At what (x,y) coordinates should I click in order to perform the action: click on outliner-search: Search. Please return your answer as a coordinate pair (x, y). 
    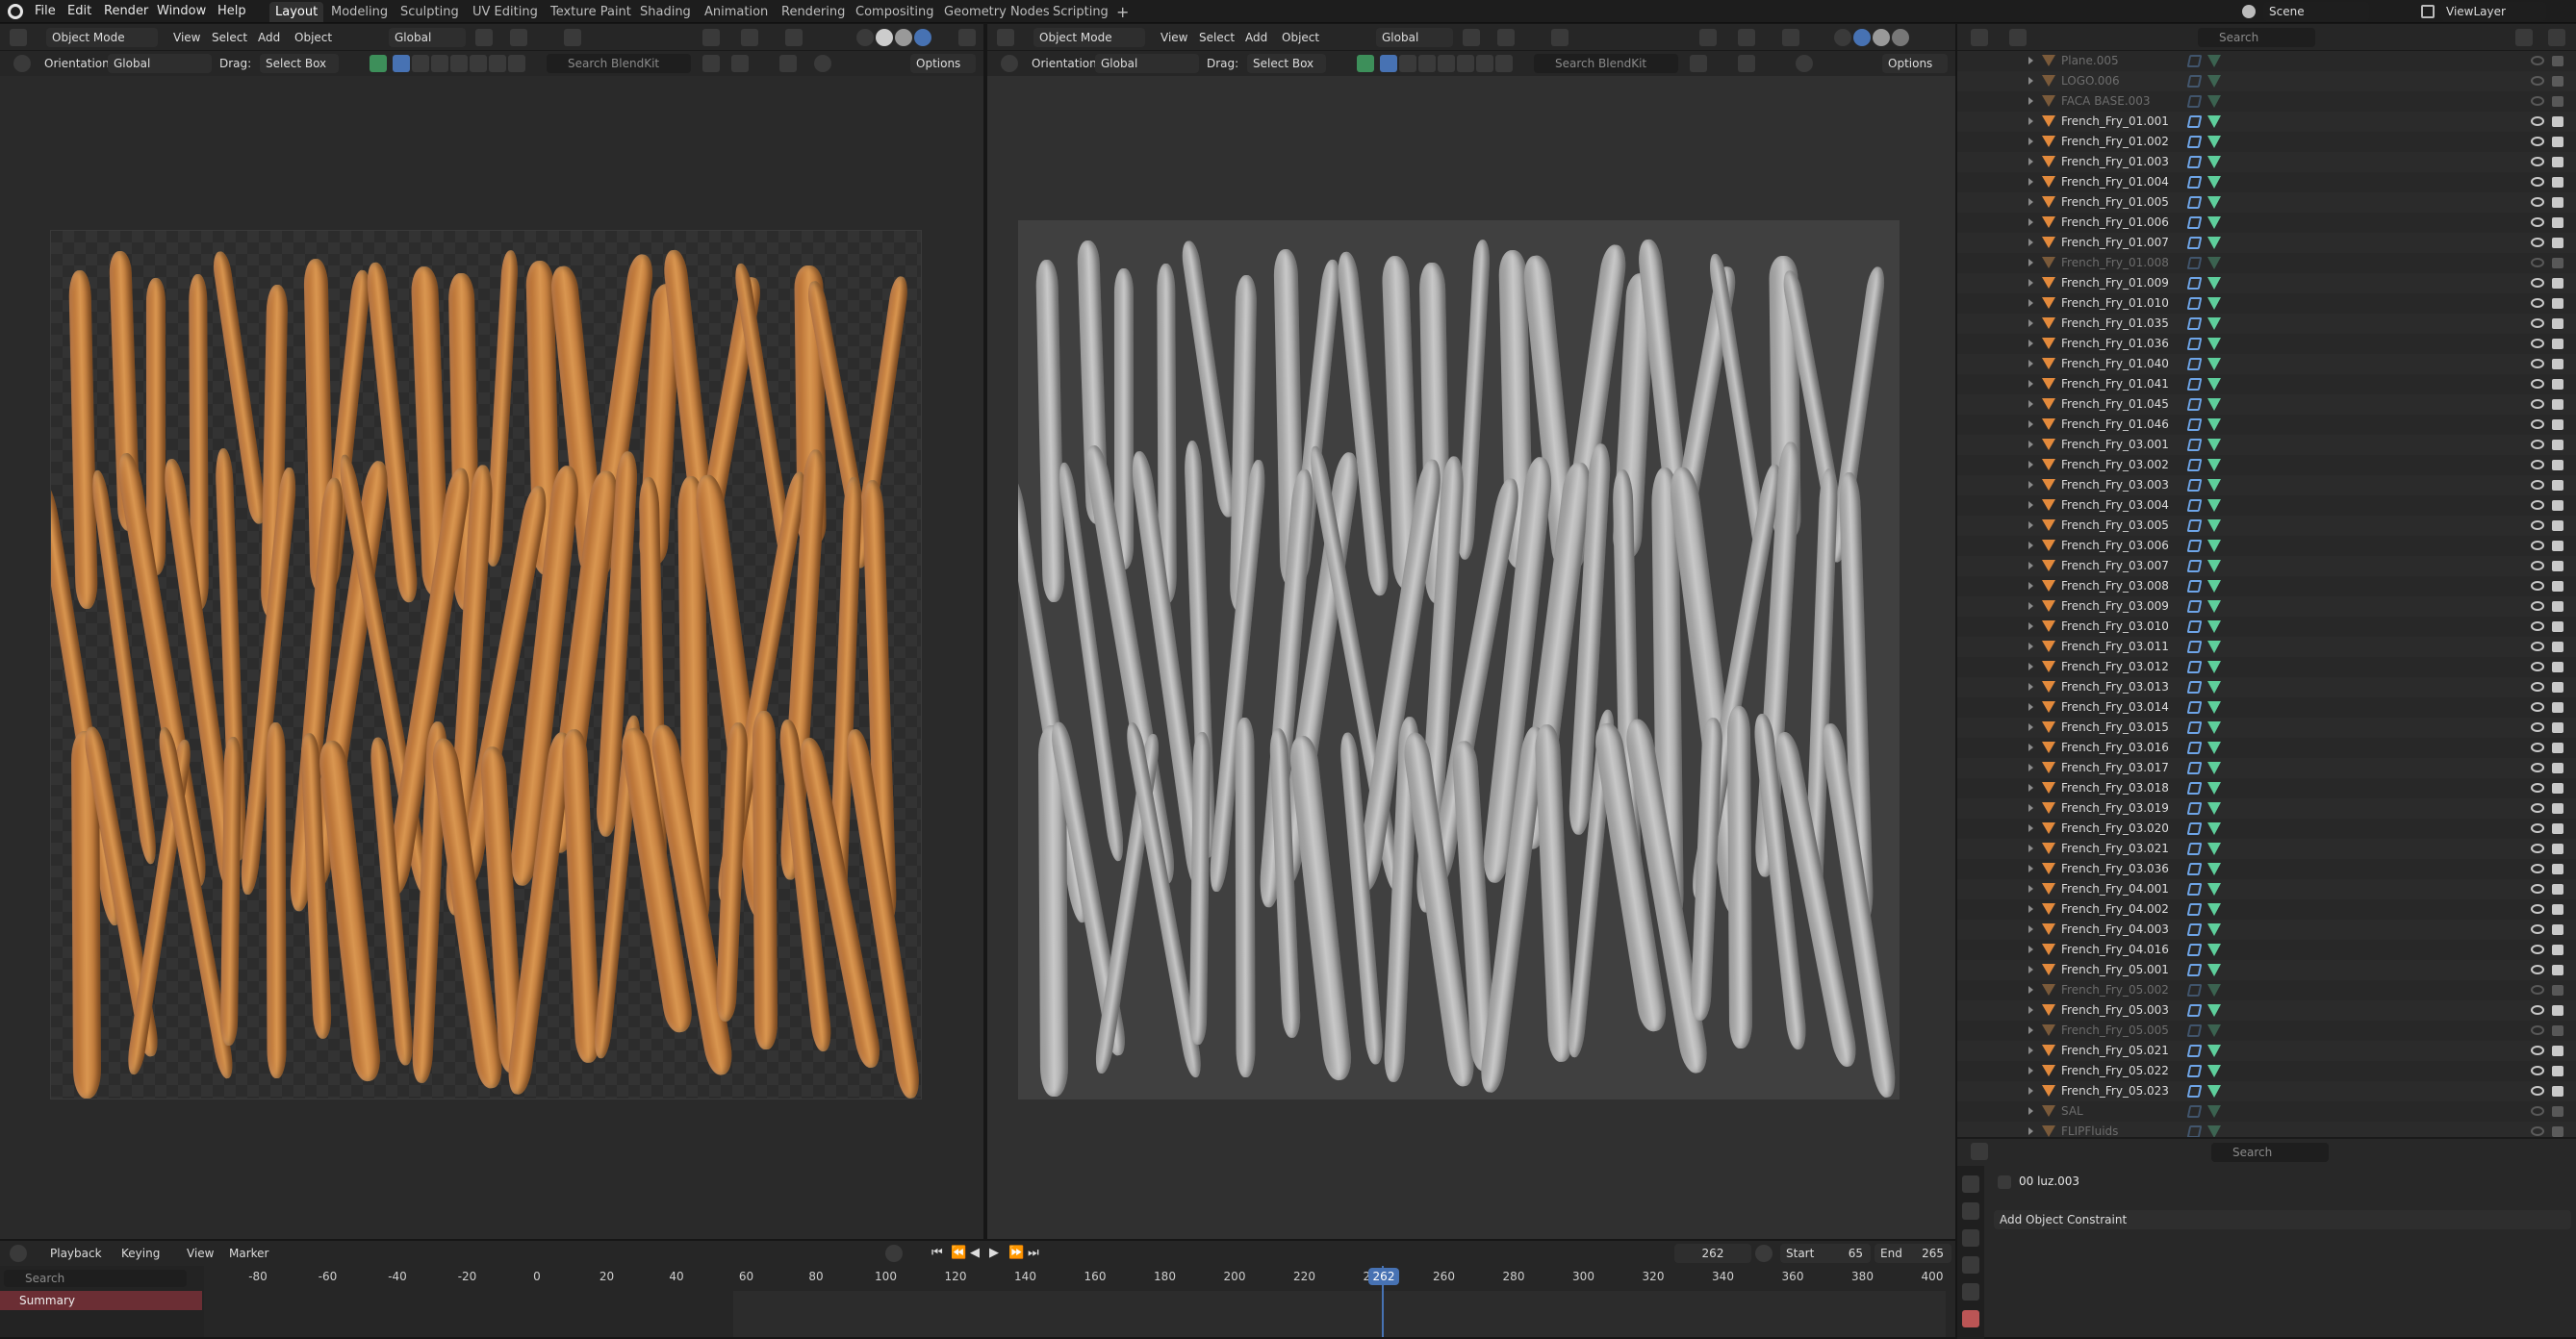
    Looking at the image, I should click on (2256, 38).